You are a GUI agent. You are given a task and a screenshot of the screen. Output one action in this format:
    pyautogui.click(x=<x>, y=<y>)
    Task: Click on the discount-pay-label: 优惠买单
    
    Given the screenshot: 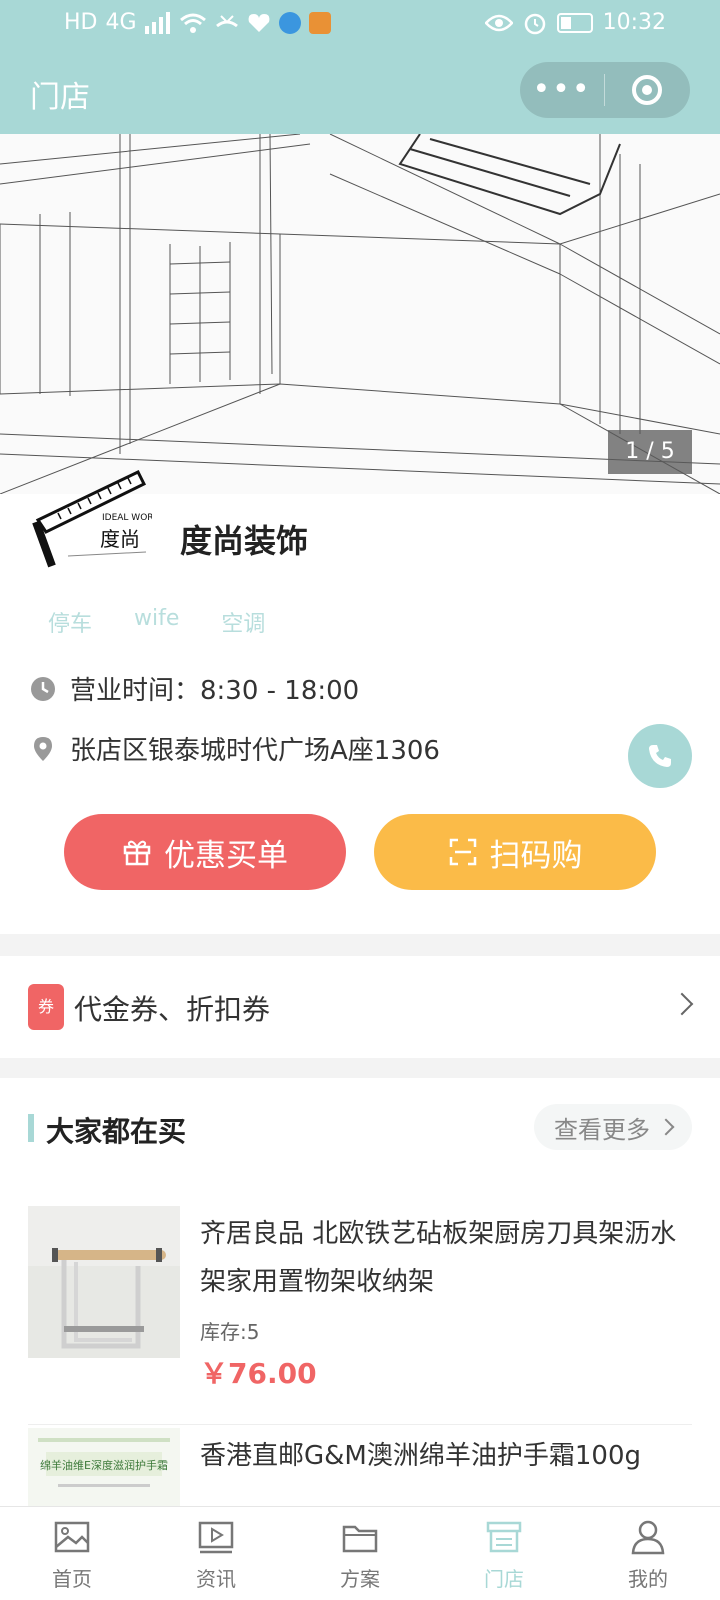 What is the action you would take?
    pyautogui.click(x=226, y=855)
    